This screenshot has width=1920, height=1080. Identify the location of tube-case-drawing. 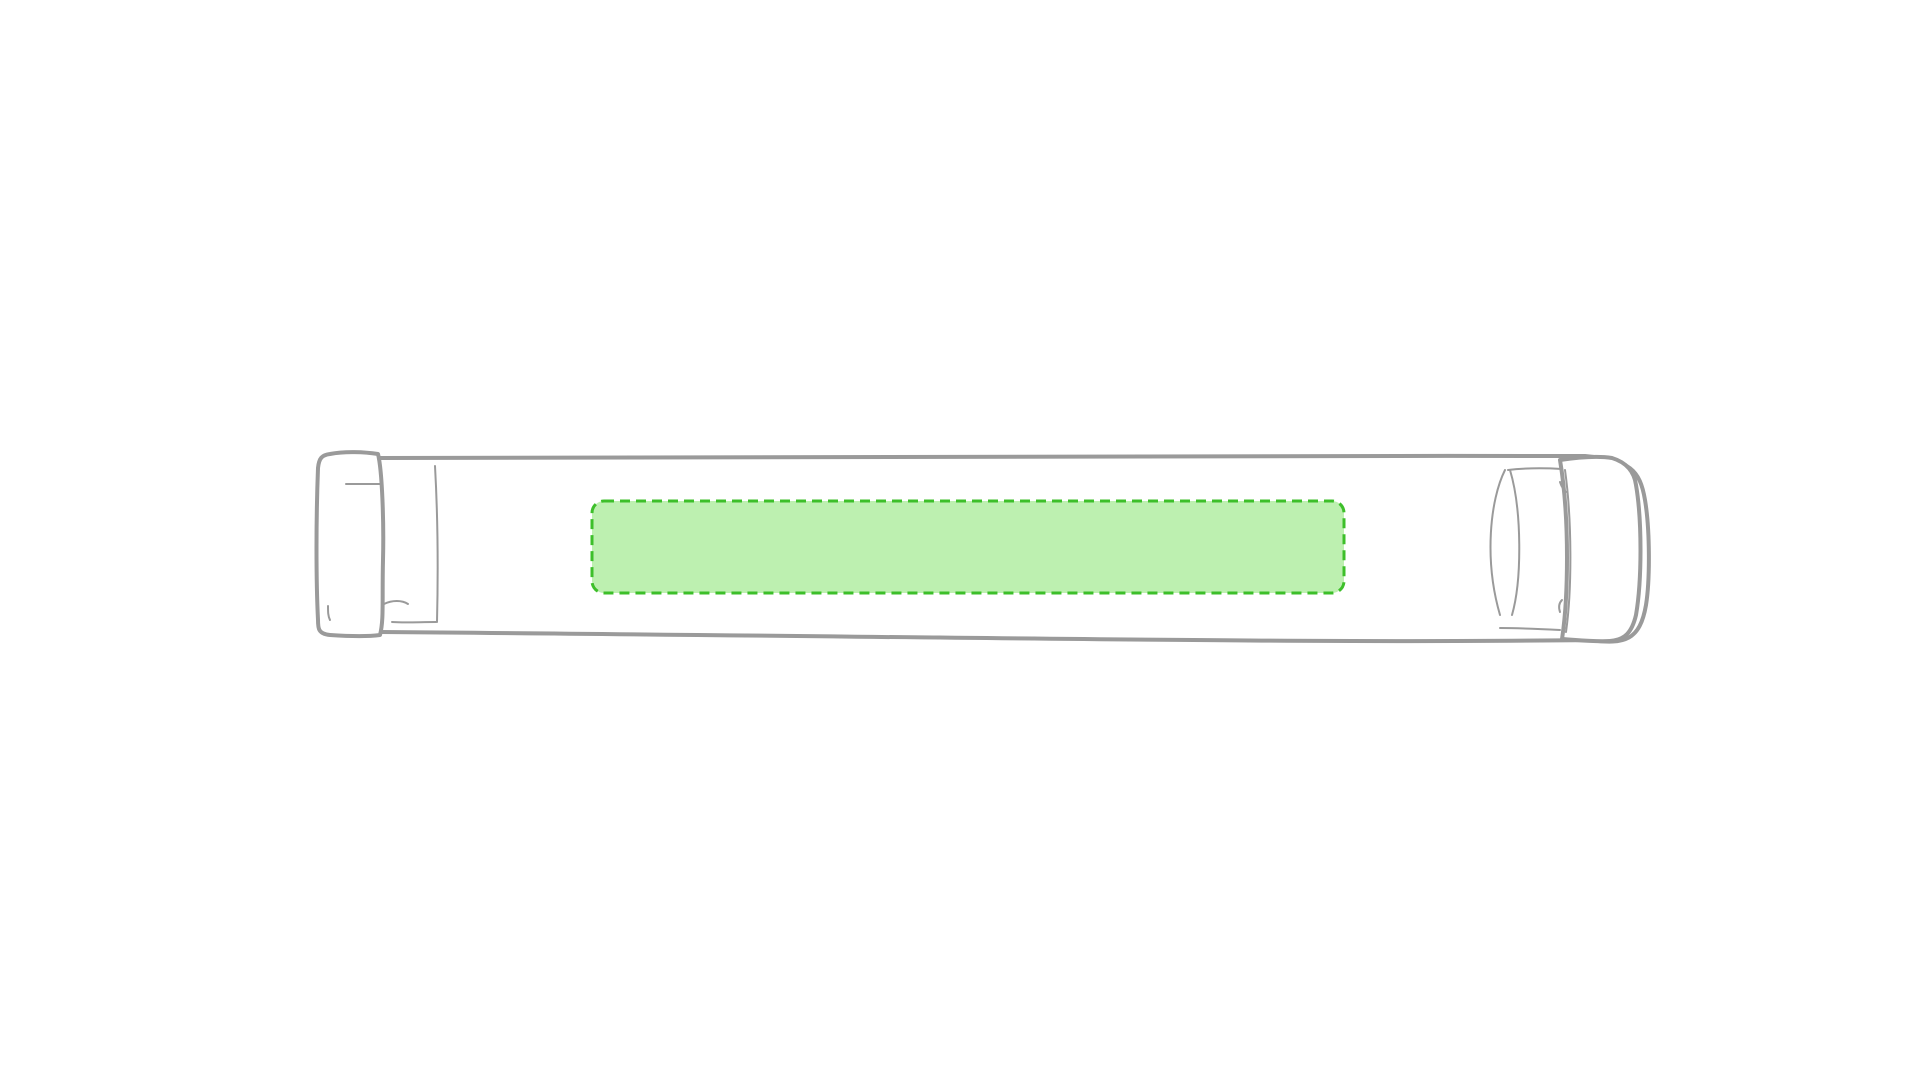
(982, 547).